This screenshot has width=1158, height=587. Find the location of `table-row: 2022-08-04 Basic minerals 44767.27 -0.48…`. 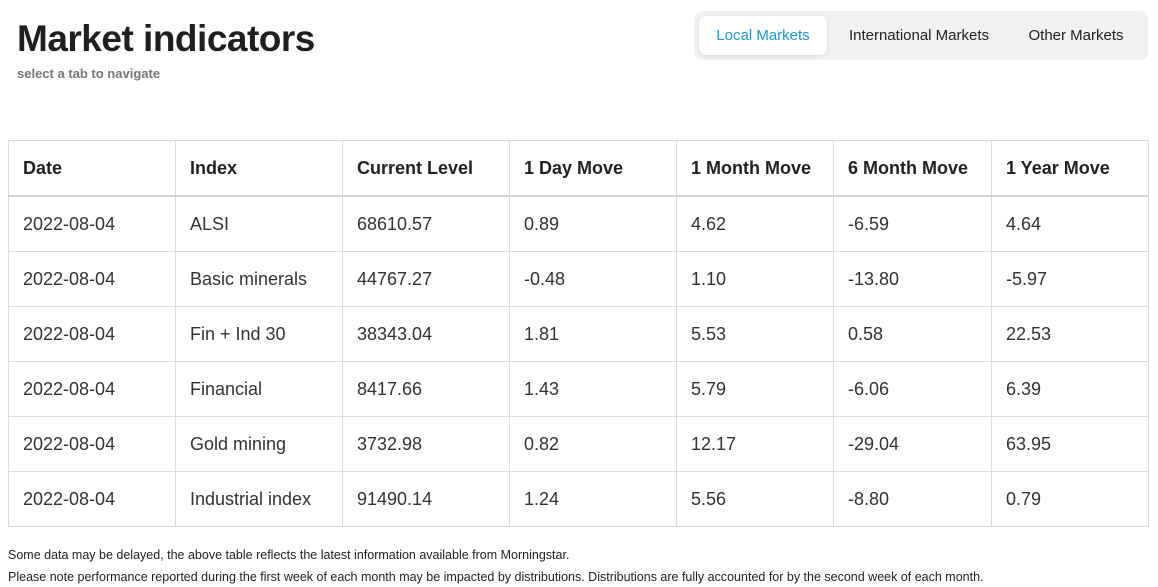

table-row: 2022-08-04 Basic minerals 44767.27 -0.48… is located at coordinates (578, 279).